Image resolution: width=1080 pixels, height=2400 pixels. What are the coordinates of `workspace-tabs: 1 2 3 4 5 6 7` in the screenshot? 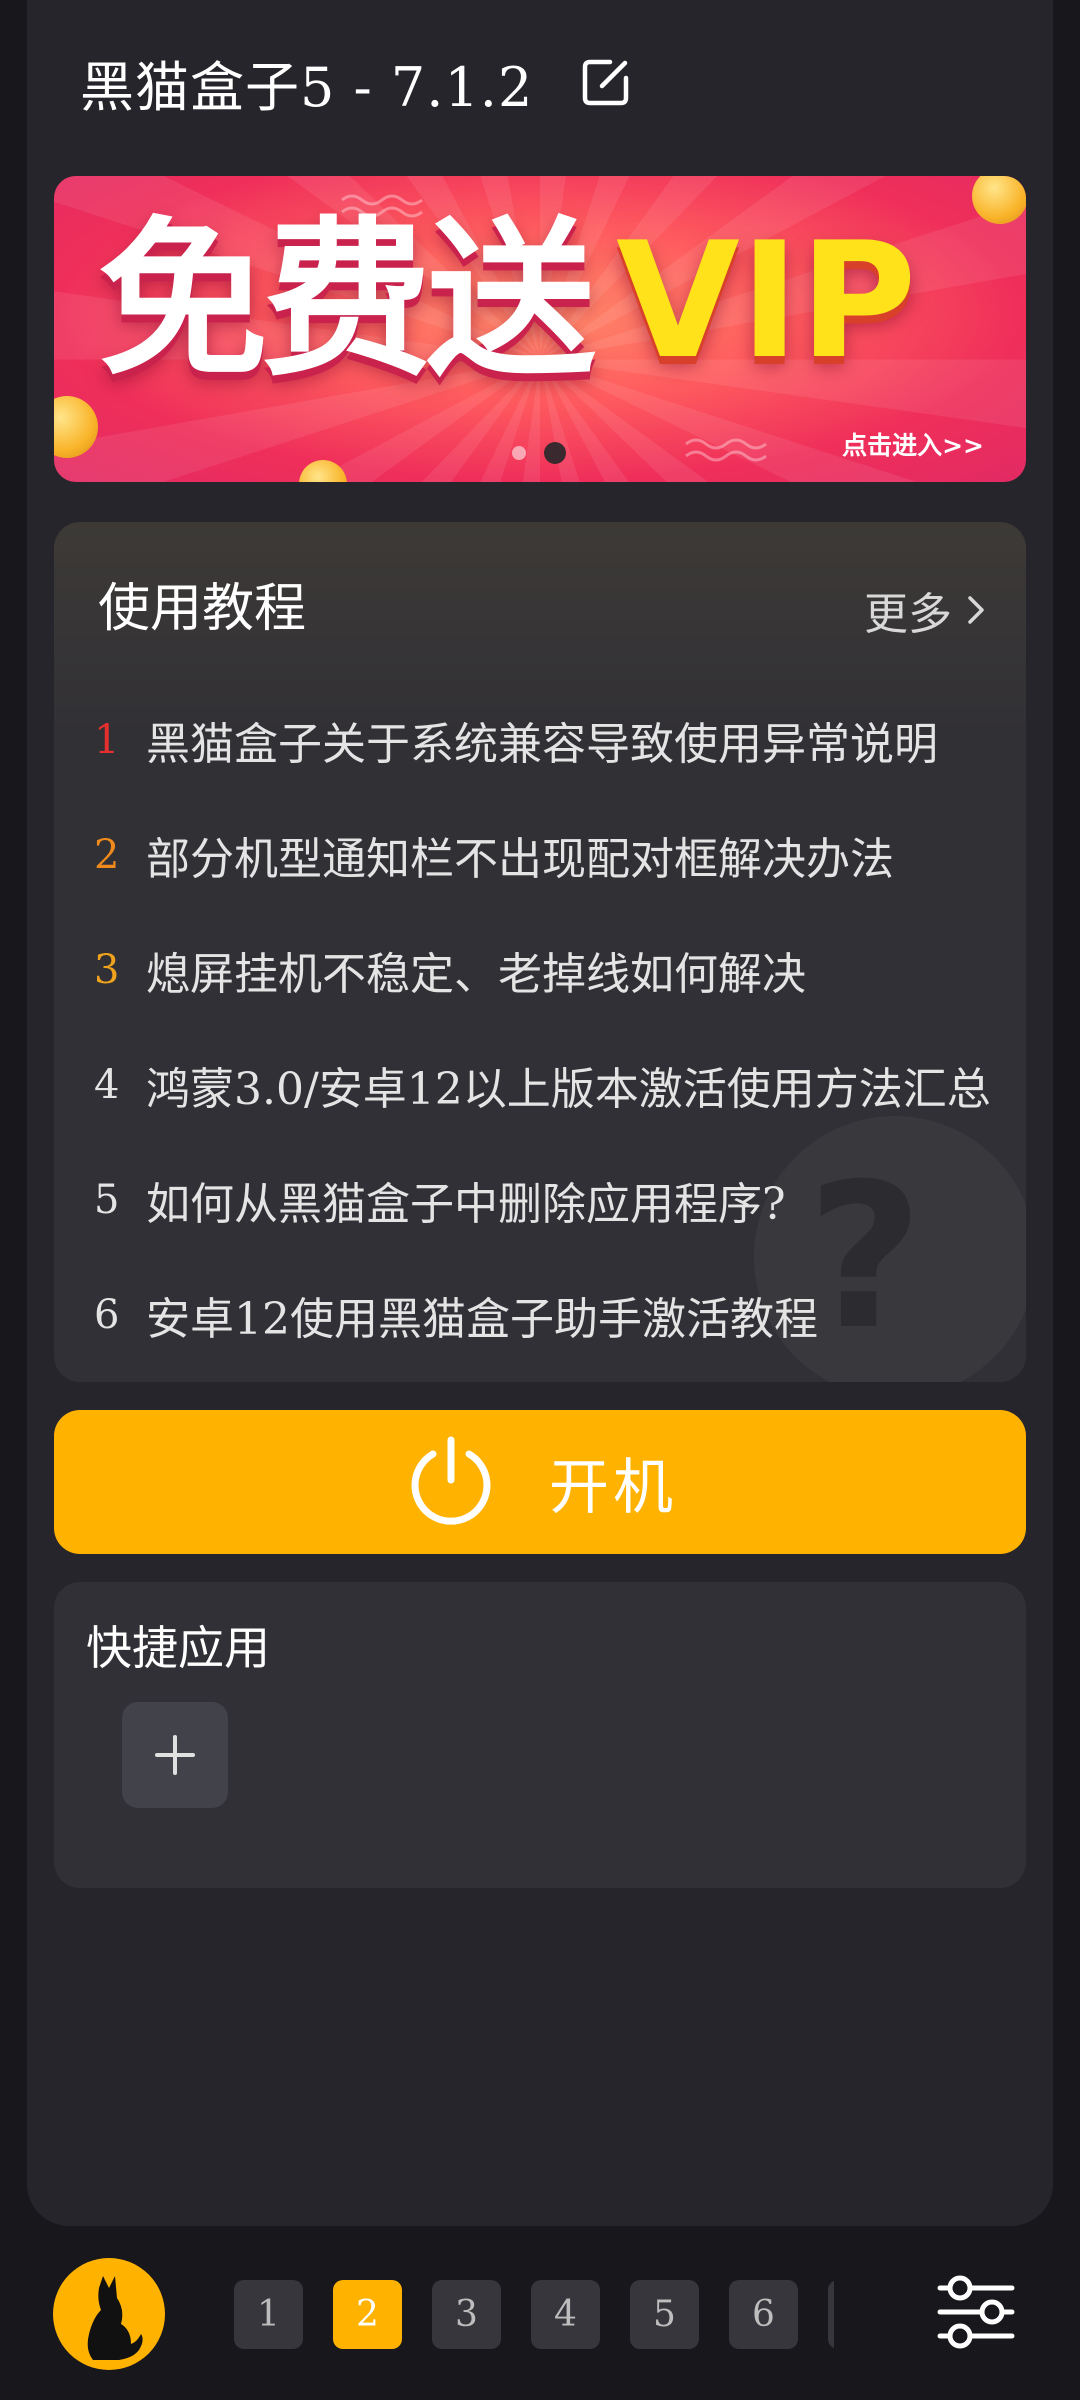 It's located at (534, 2315).